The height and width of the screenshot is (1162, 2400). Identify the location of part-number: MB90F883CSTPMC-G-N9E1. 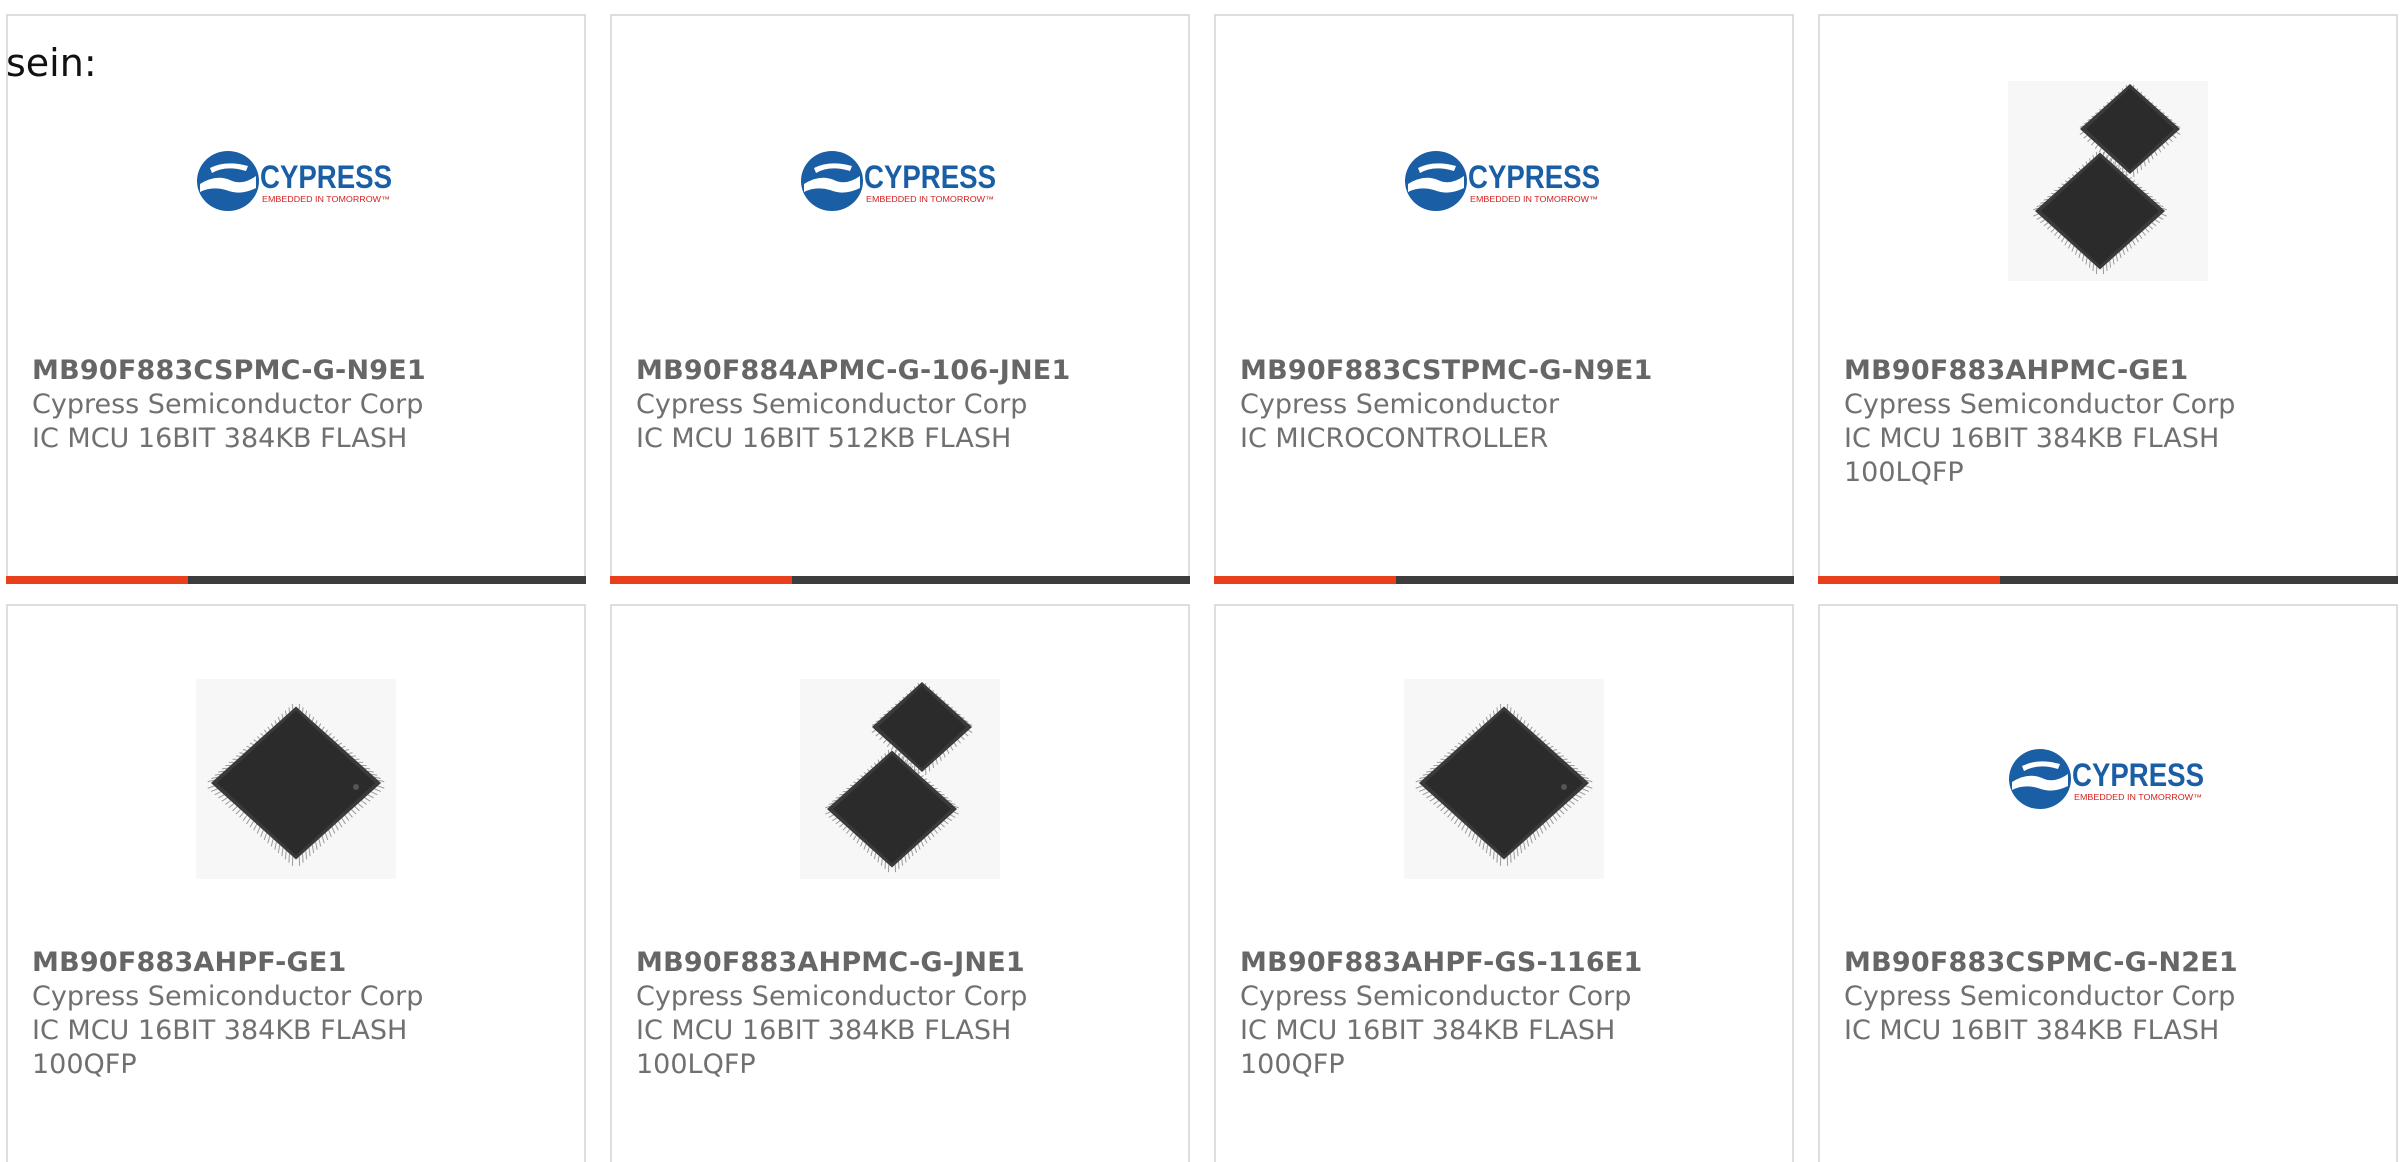
(1506, 371).